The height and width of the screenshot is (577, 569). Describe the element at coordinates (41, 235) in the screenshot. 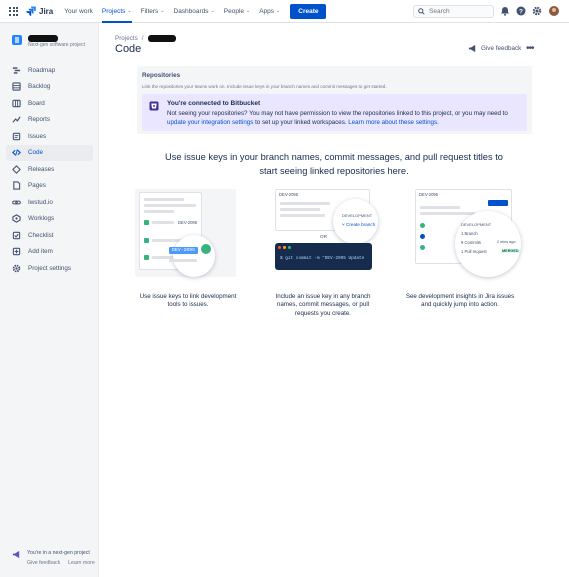

I see `sidebar-item-label: Checklist` at that location.